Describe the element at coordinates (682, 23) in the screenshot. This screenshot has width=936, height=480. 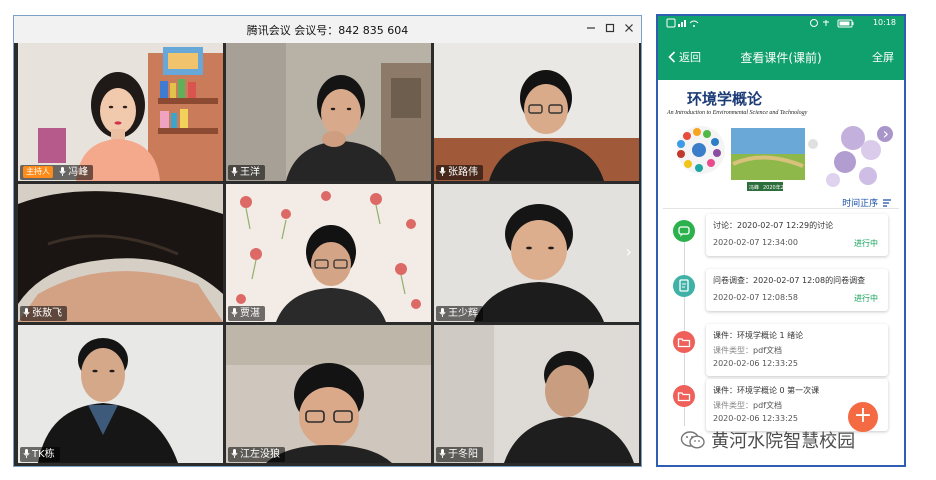
I see `signal-wifi-icon` at that location.